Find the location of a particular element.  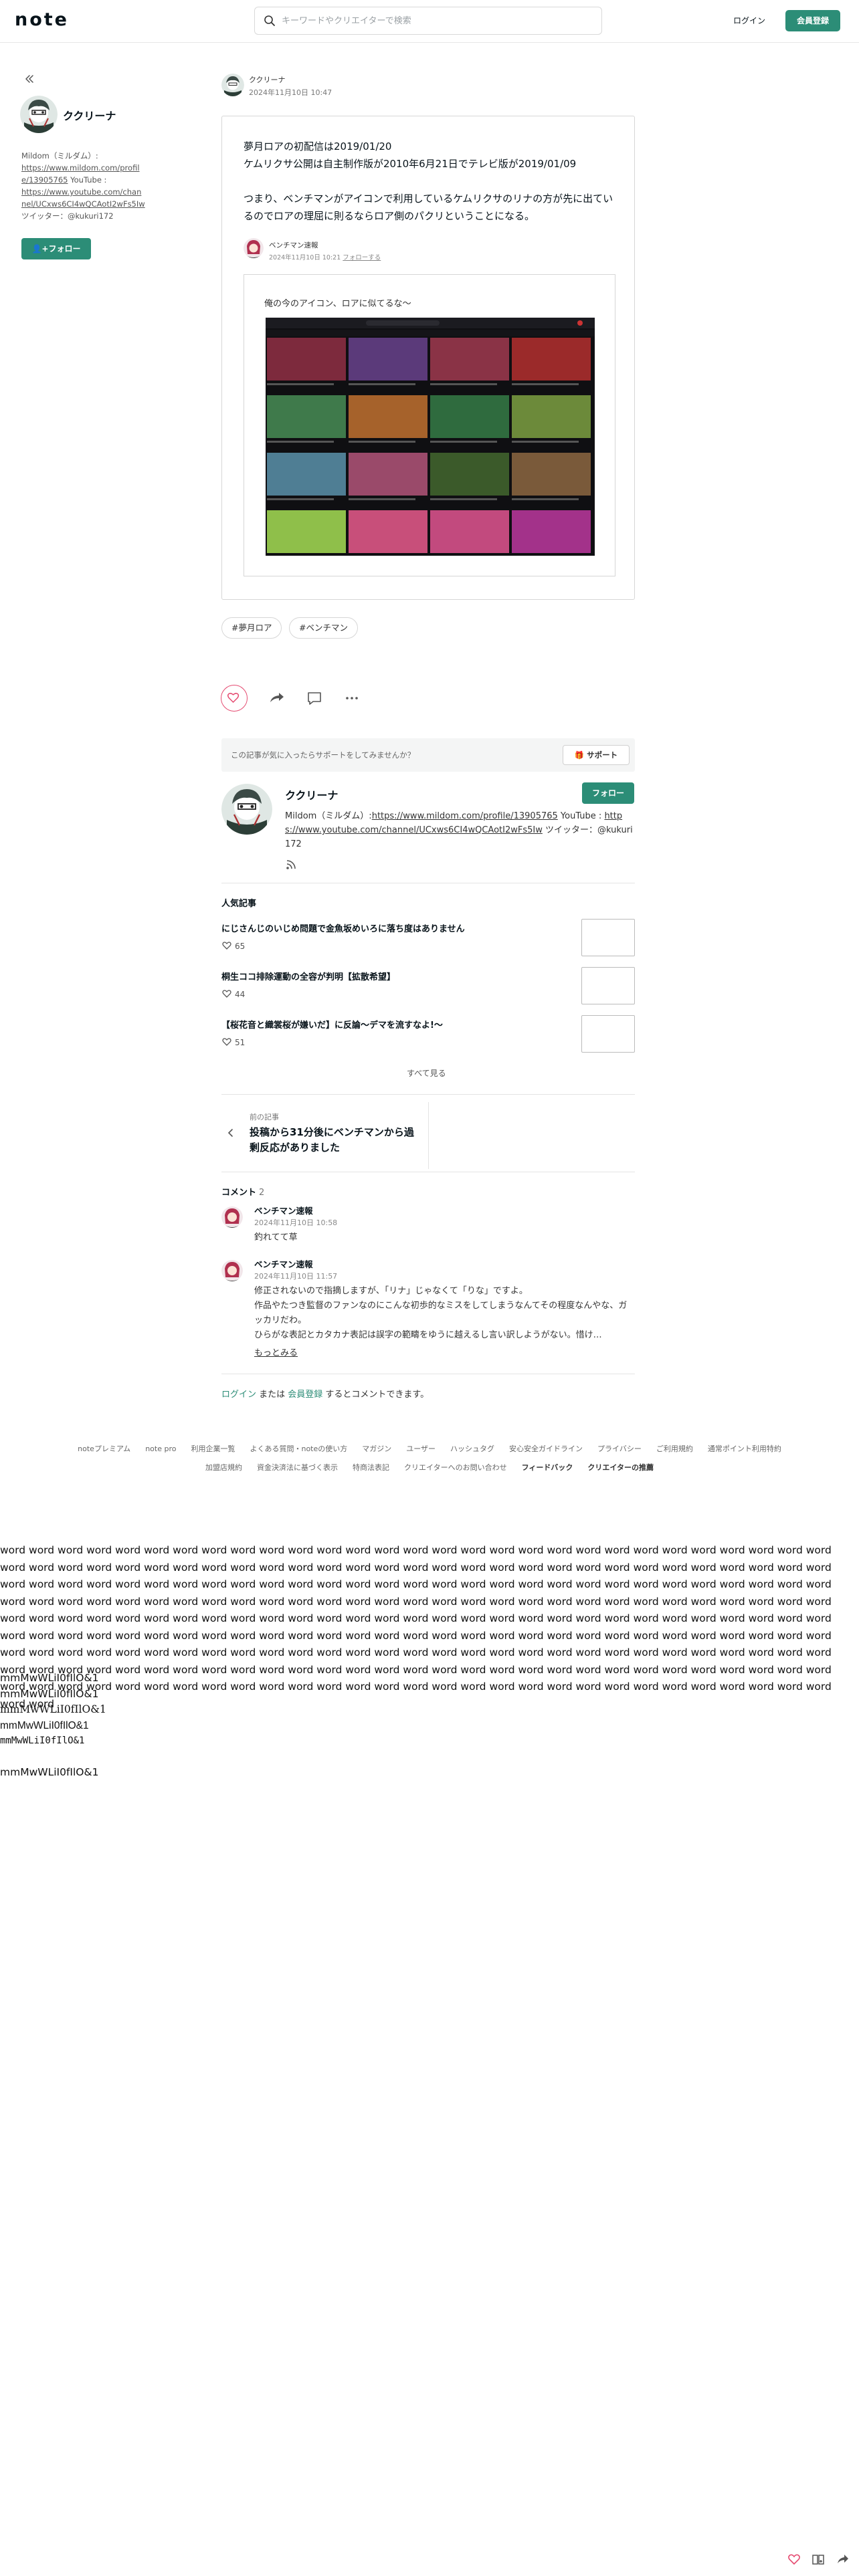

footer-link: note pro is located at coordinates (160, 1449).